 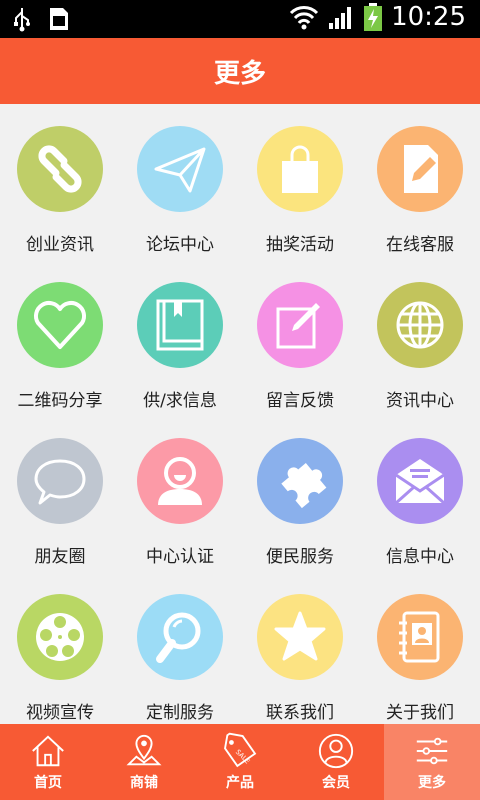 I want to click on grid-item-label: 二维码分享, so click(x=60, y=401).